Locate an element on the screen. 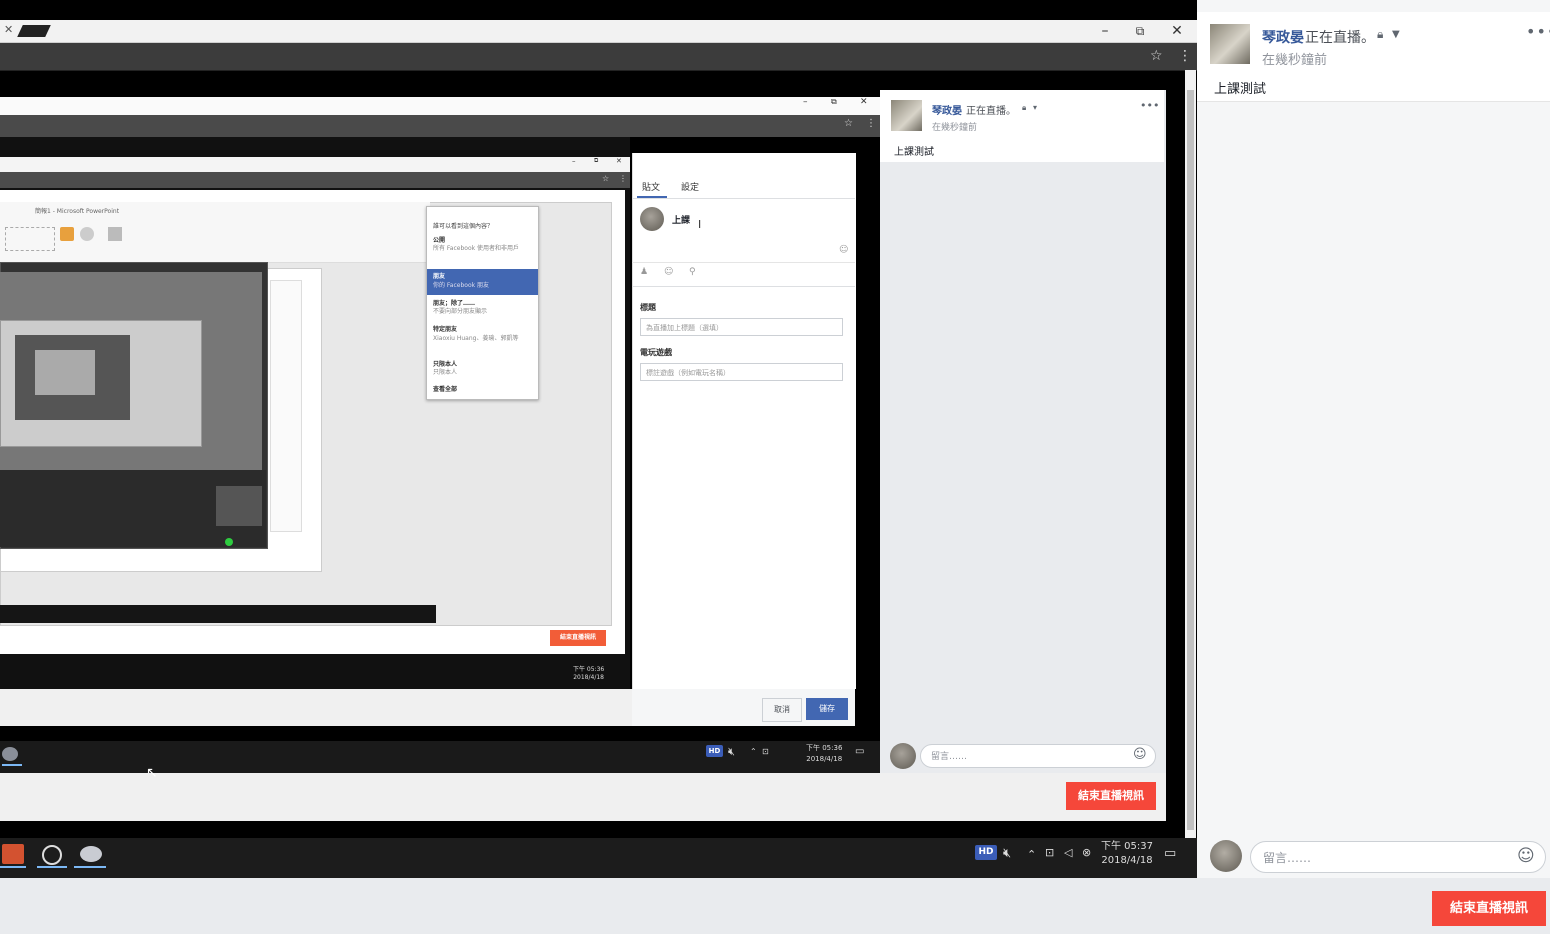 The width and height of the screenshot is (1550, 934). obs-taskbar-icon is located at coordinates (52, 855).